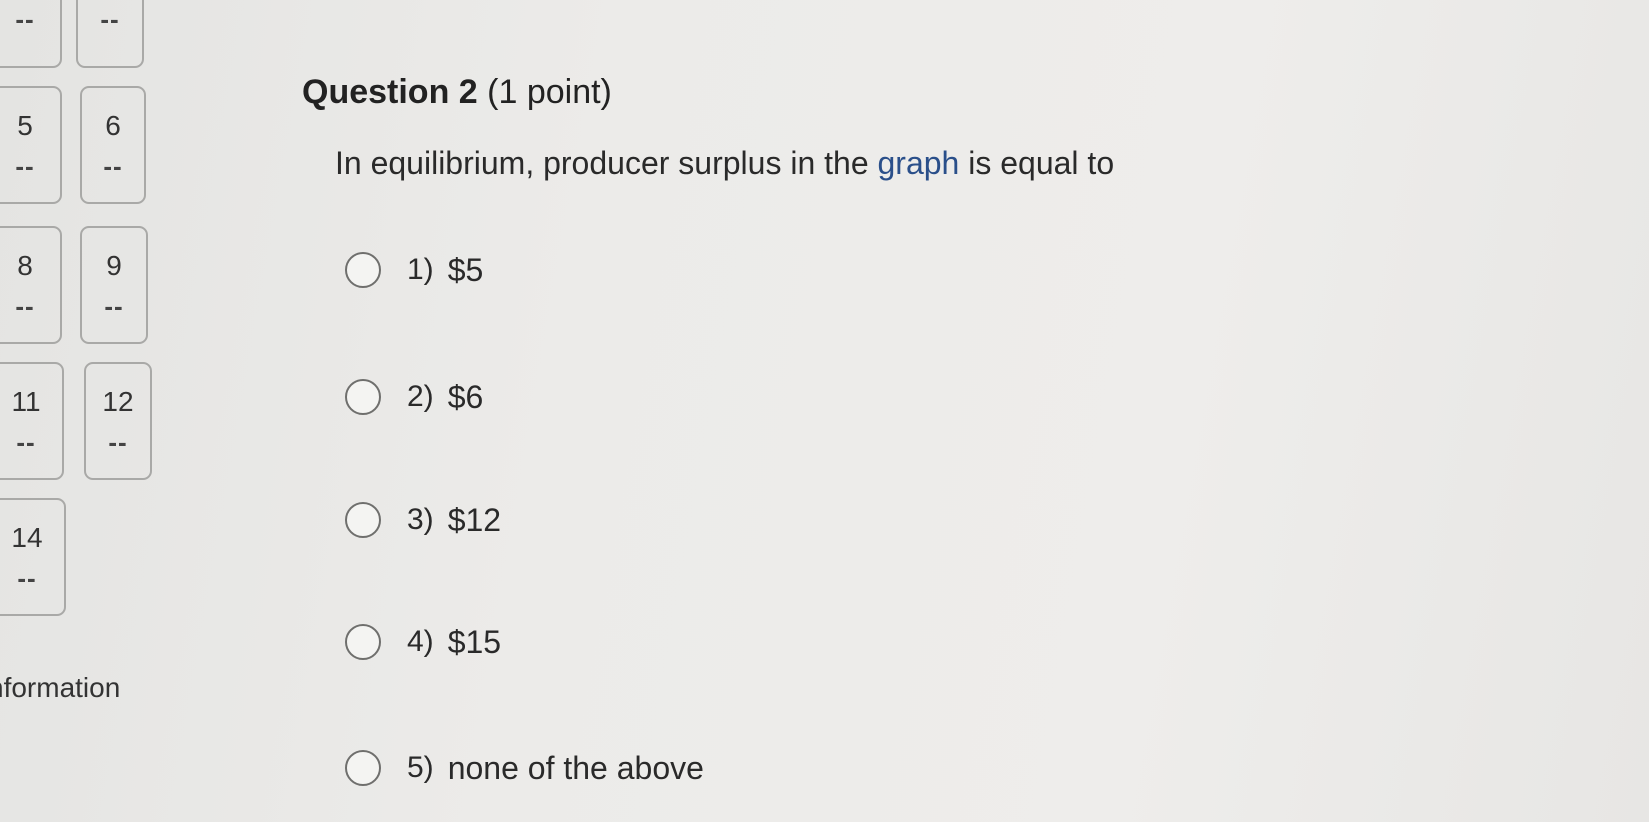 This screenshot has height=822, width=1649. I want to click on prompt-text-end: is equal to, so click(1037, 163).